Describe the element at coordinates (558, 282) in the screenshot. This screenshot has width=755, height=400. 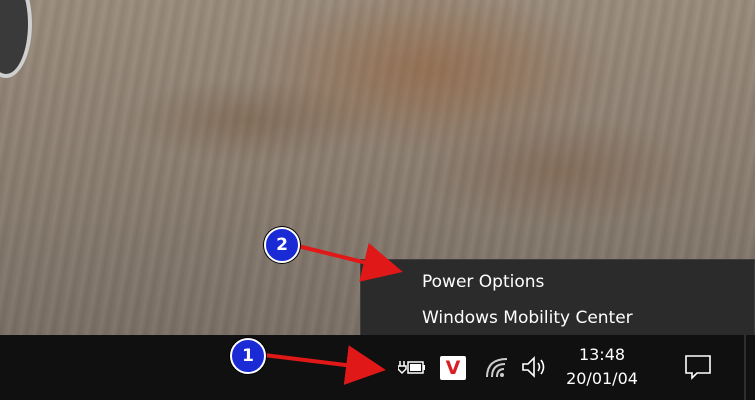
I see `menu-item-power-options: Power Options` at that location.